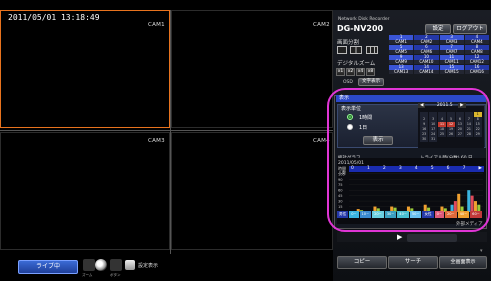  Describe the element at coordinates (424, 129) in the screenshot. I see `calendar-day: 16` at that location.